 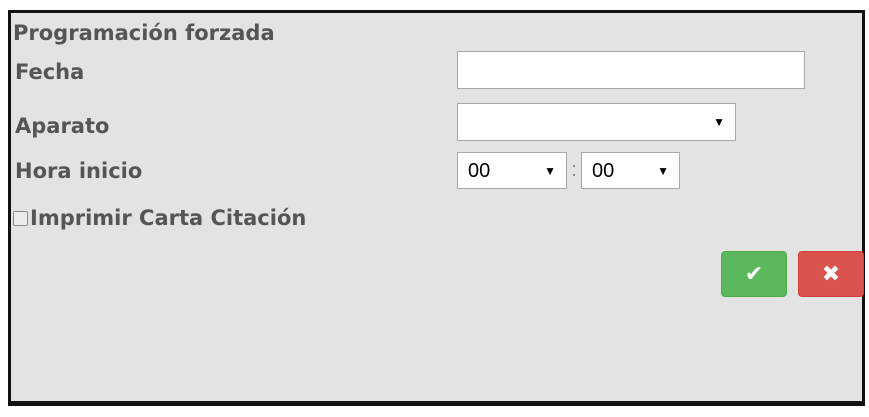 I want to click on dialog-title: Programación forzada, so click(x=144, y=33).